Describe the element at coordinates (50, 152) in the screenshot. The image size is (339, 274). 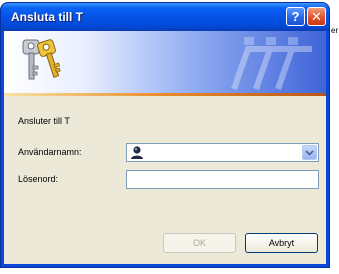
I see `username-label: Användarnamn:` at that location.